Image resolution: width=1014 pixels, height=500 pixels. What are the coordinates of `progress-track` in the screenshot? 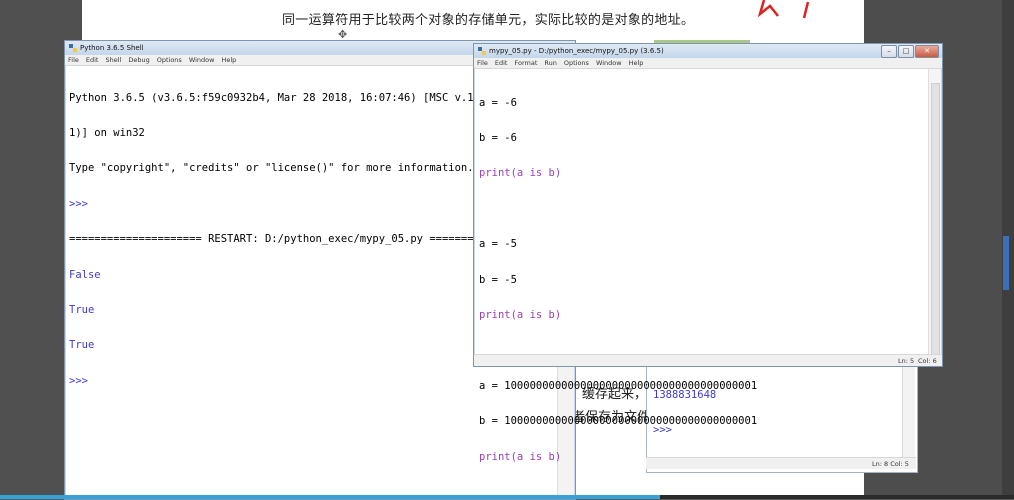 It's located at (837, 497).